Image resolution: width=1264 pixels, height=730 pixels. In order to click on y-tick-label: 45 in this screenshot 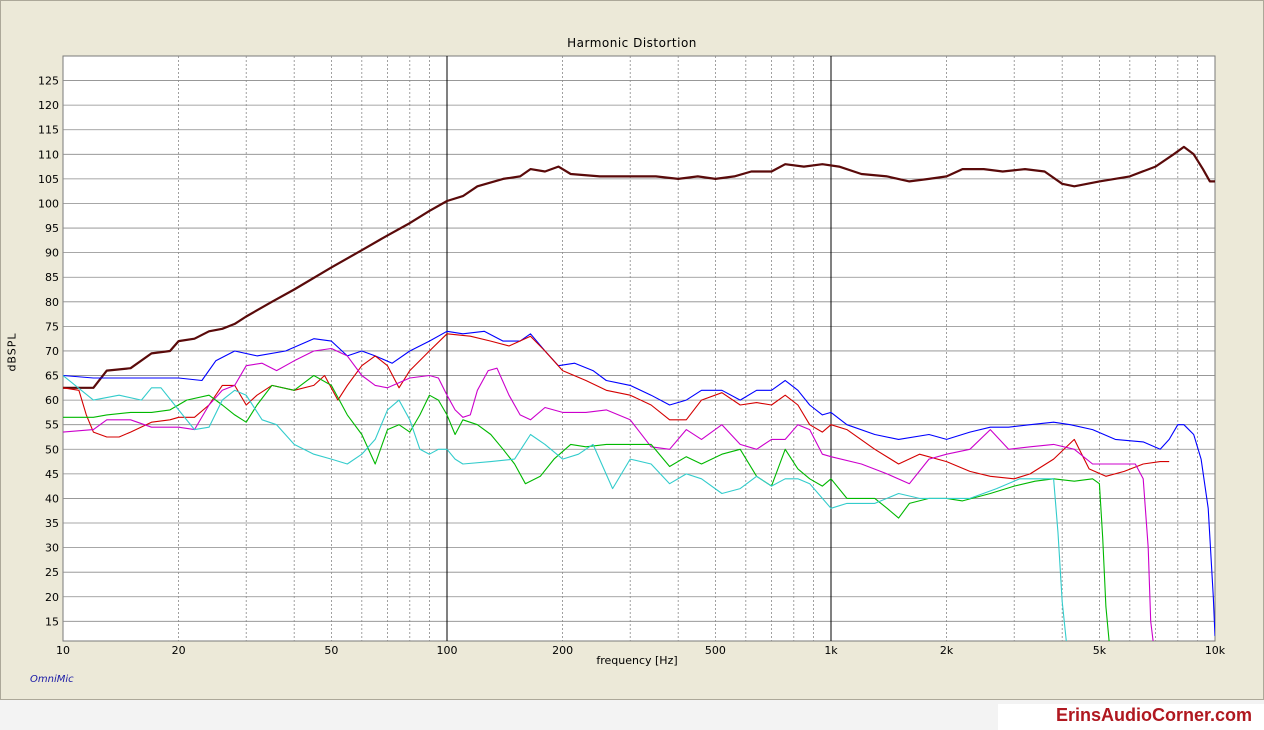, I will do `click(52, 474)`.